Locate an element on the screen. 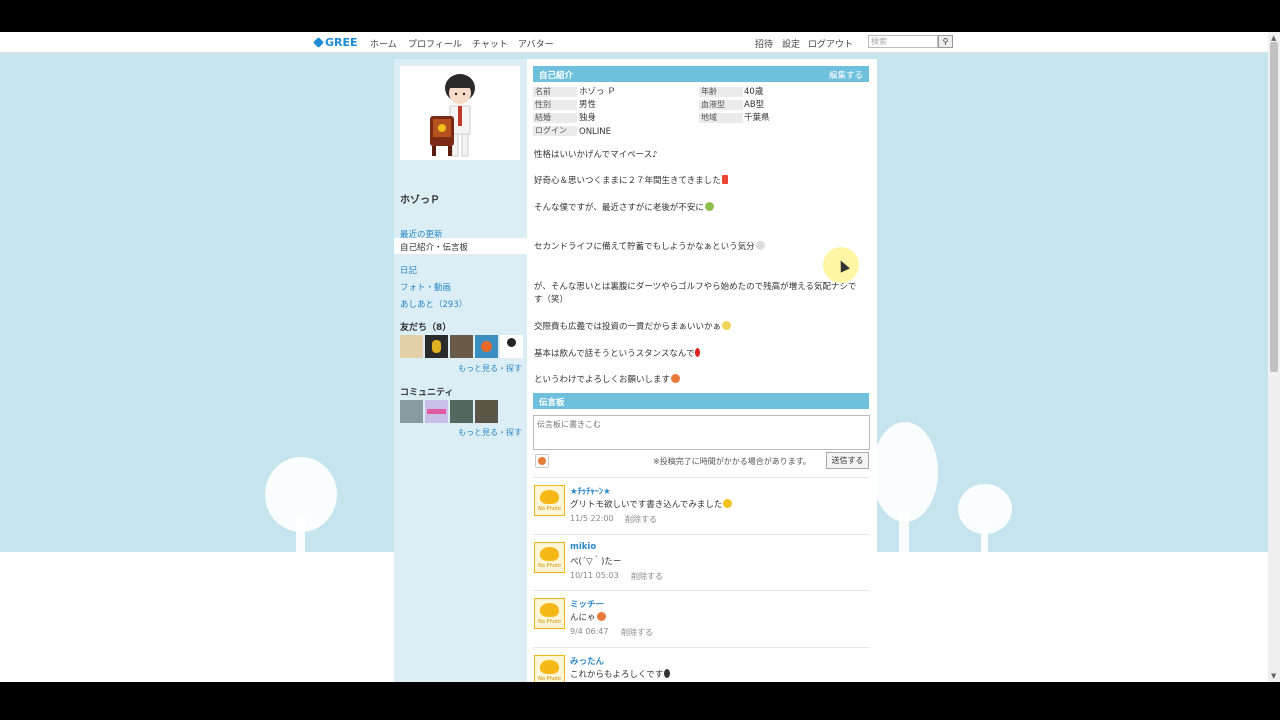 The width and height of the screenshot is (1280, 720). intro-line: 好奇心＆思いつくままに２７年間生きてきました is located at coordinates (631, 180).